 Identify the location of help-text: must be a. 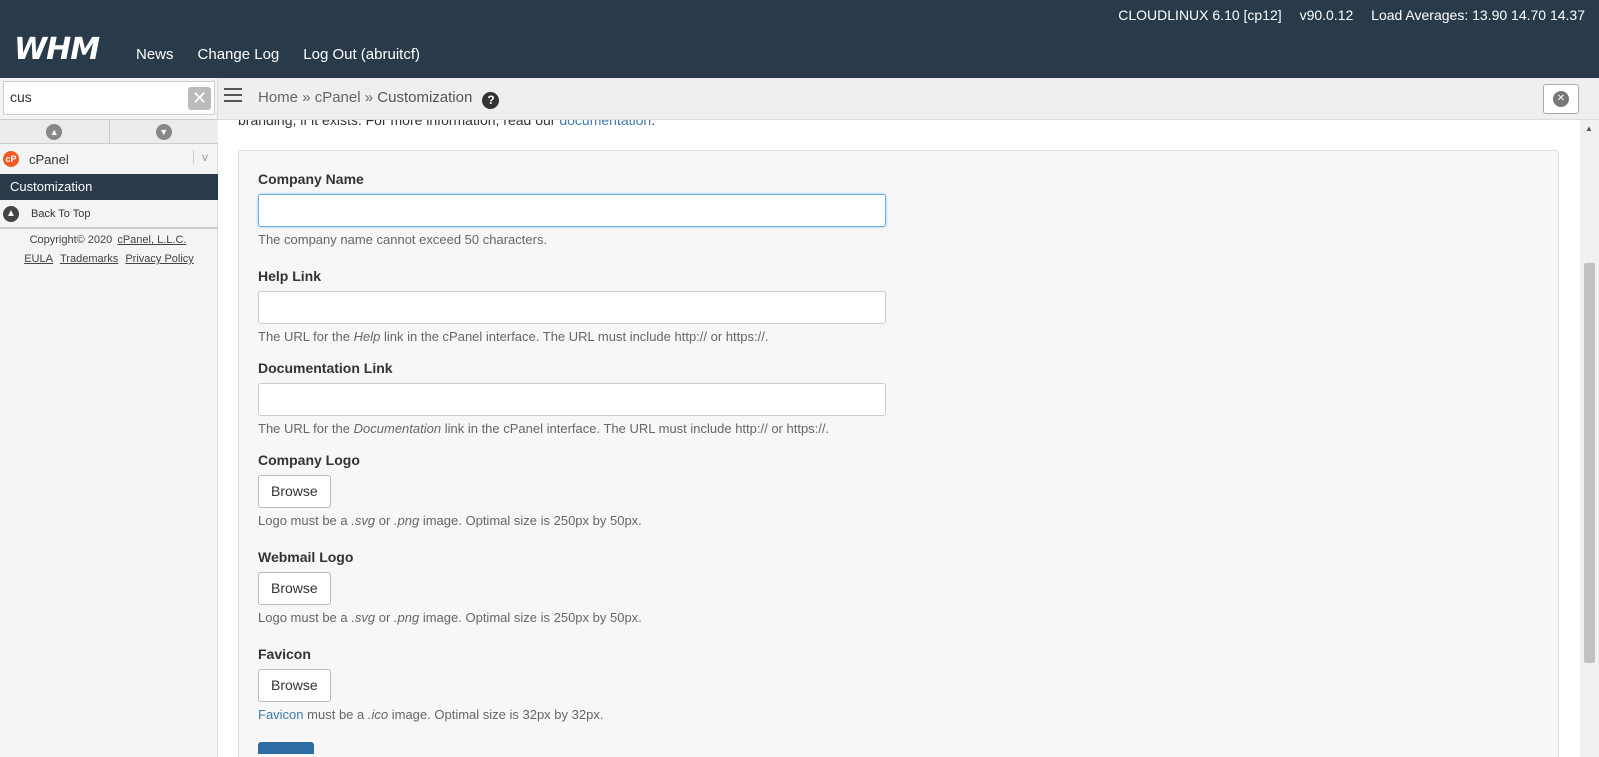
(336, 714).